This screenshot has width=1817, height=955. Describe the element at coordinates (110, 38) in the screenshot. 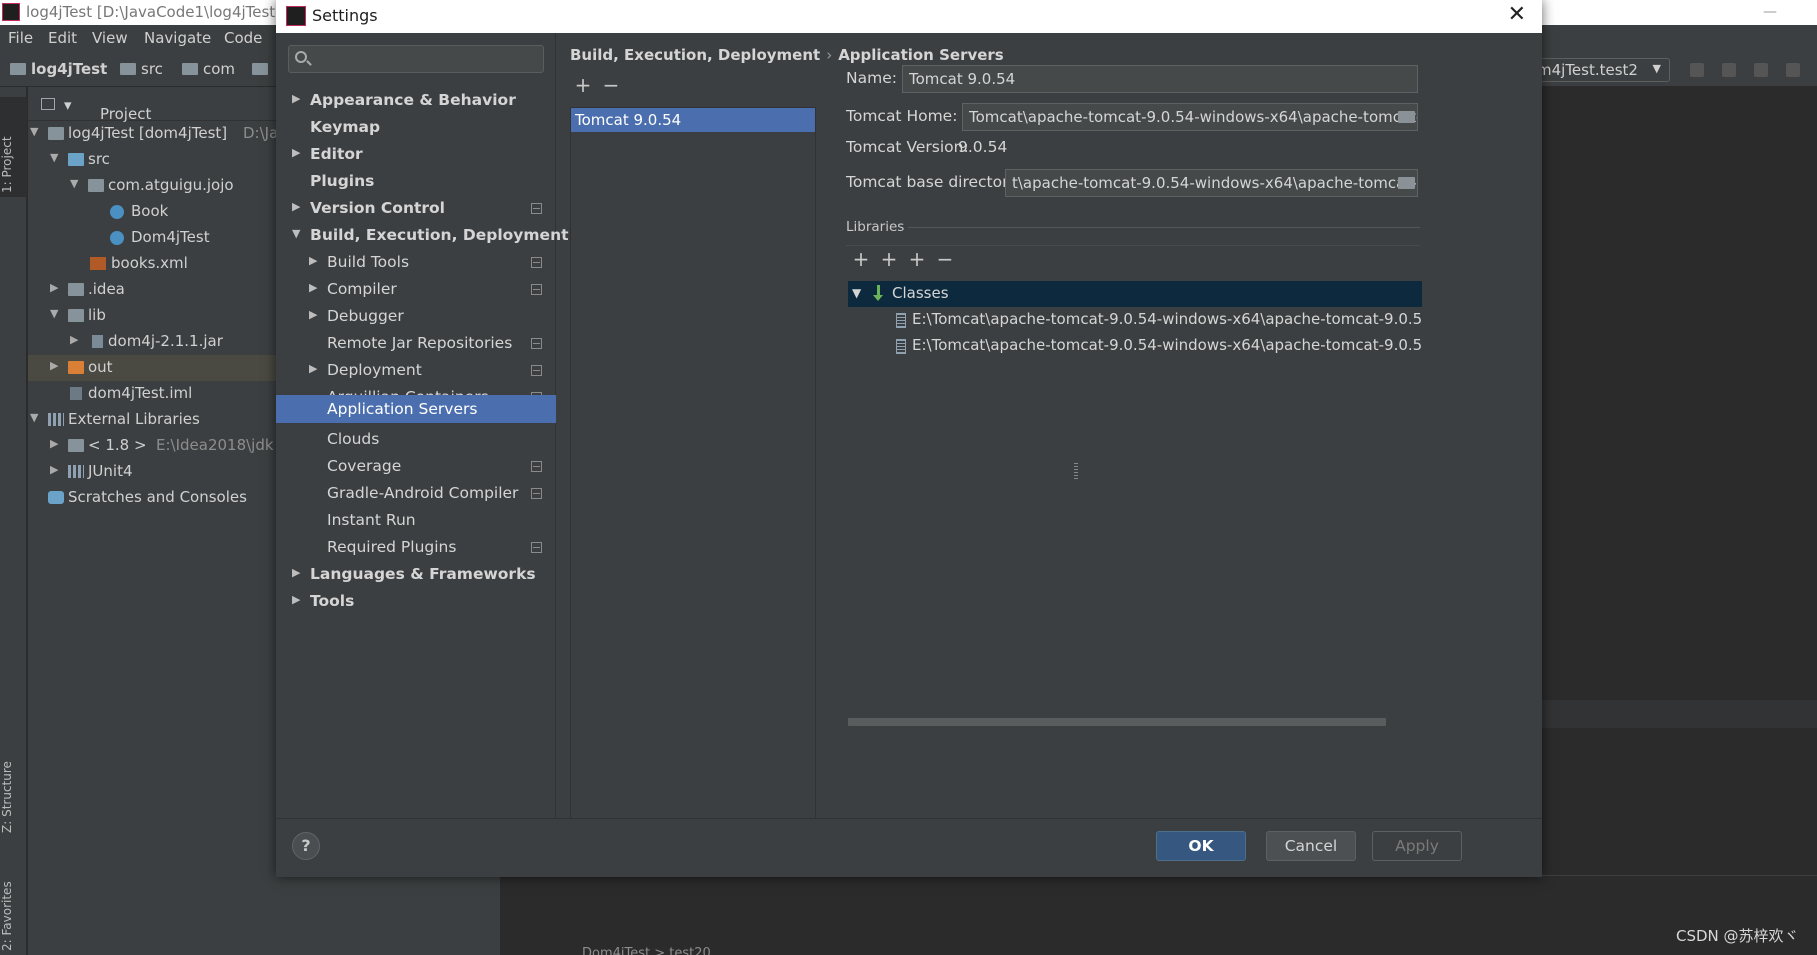

I see `menu-view: View` at that location.